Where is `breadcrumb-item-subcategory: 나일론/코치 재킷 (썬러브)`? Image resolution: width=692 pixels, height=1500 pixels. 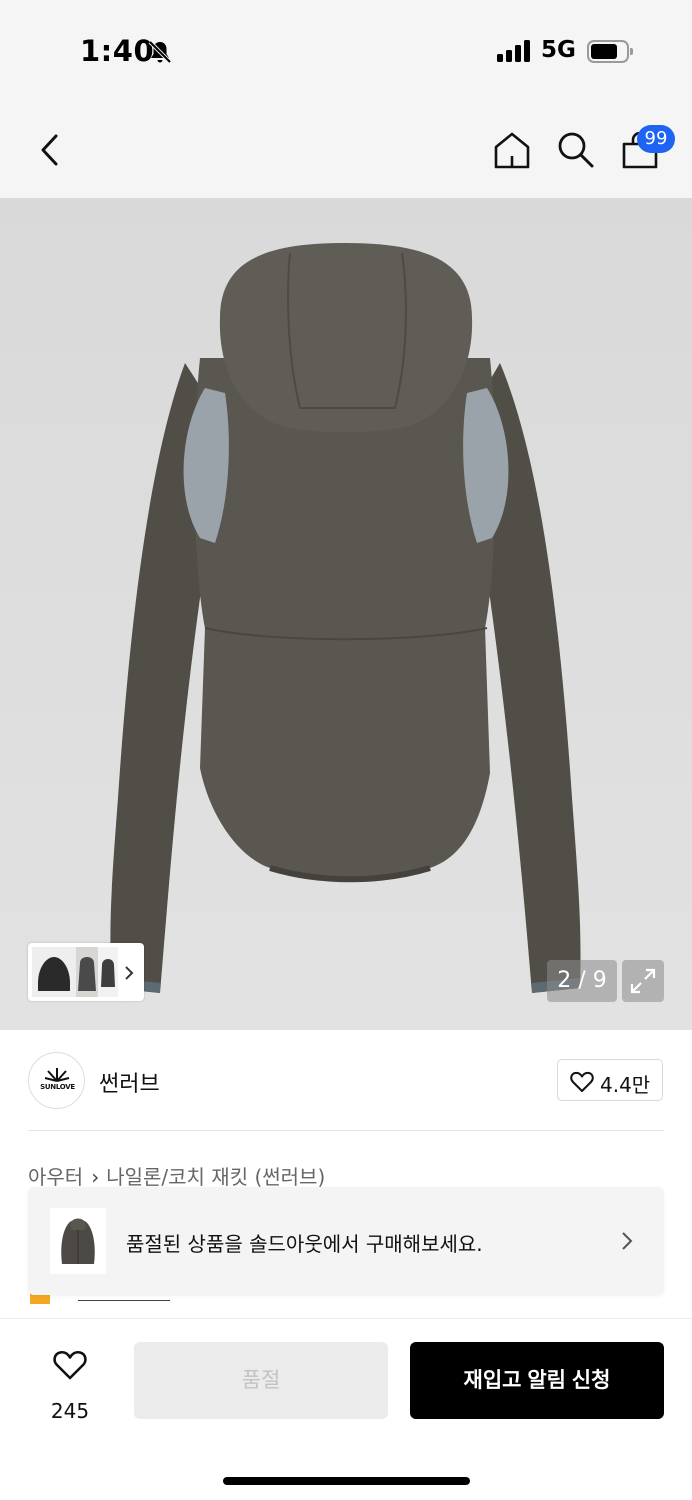 breadcrumb-item-subcategory: 나일론/코치 재킷 (썬러브) is located at coordinates (215, 1177).